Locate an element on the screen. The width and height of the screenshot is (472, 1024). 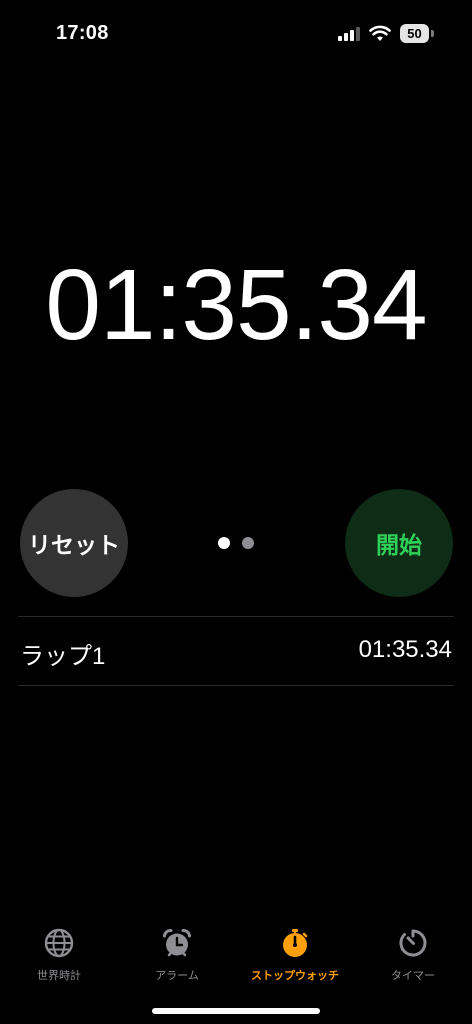
tab-alarm: アラーム is located at coordinates (177, 955).